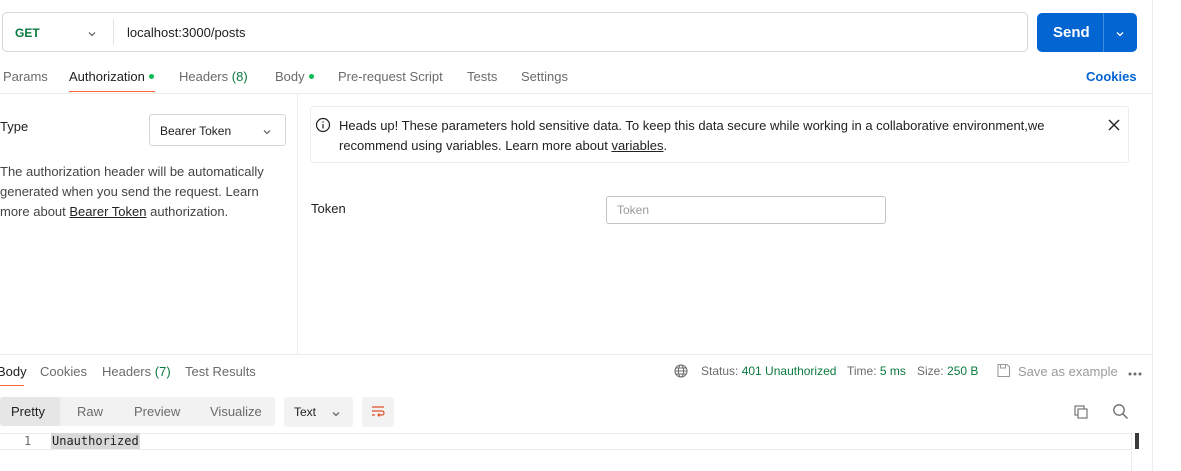  What do you see at coordinates (1137, 452) in the screenshot?
I see `scrollbar` at bounding box center [1137, 452].